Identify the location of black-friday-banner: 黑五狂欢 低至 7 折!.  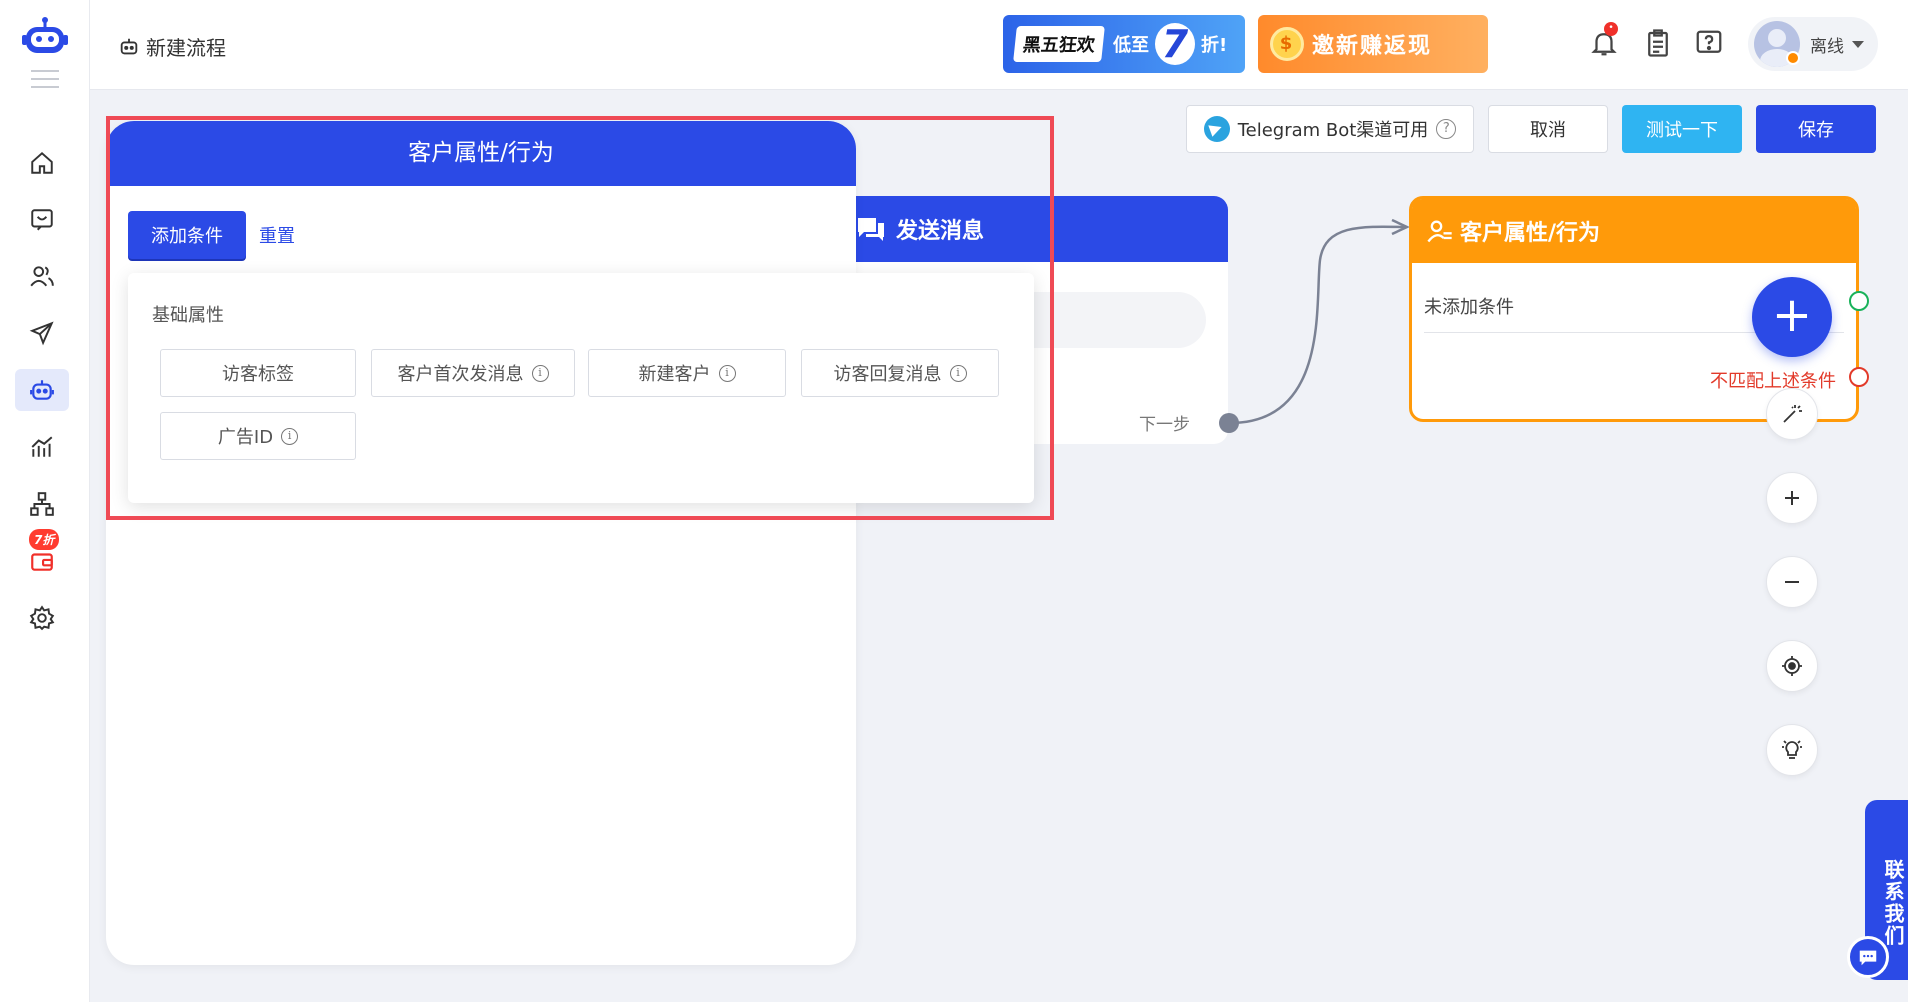
(1124, 44).